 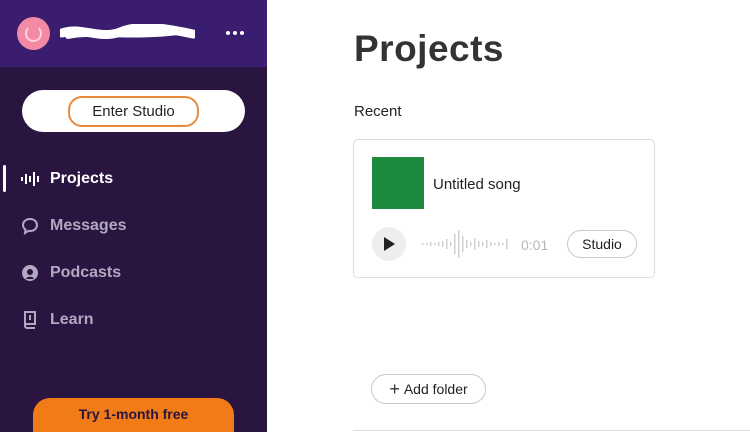 What do you see at coordinates (30, 179) in the screenshot?
I see `waveform-icon` at bounding box center [30, 179].